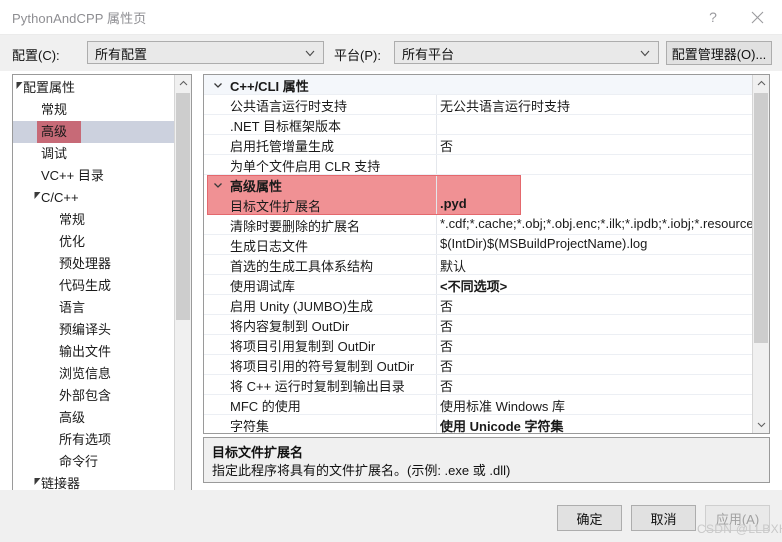 Image resolution: width=782 pixels, height=542 pixels. What do you see at coordinates (121, 54) in the screenshot?
I see `configuration-value: 所有配置` at bounding box center [121, 54].